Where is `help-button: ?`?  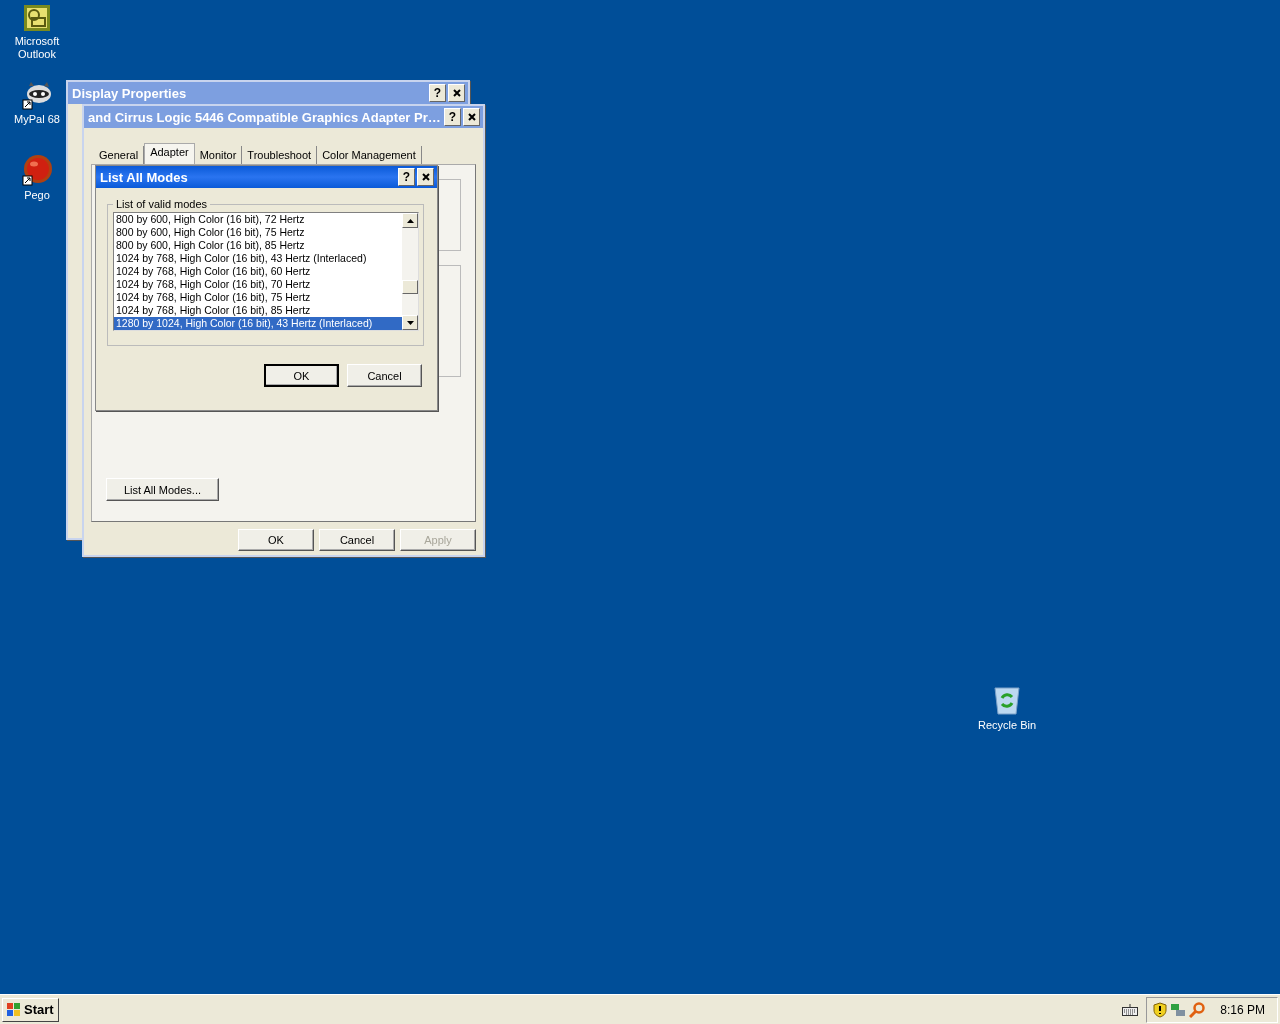 help-button: ? is located at coordinates (406, 177).